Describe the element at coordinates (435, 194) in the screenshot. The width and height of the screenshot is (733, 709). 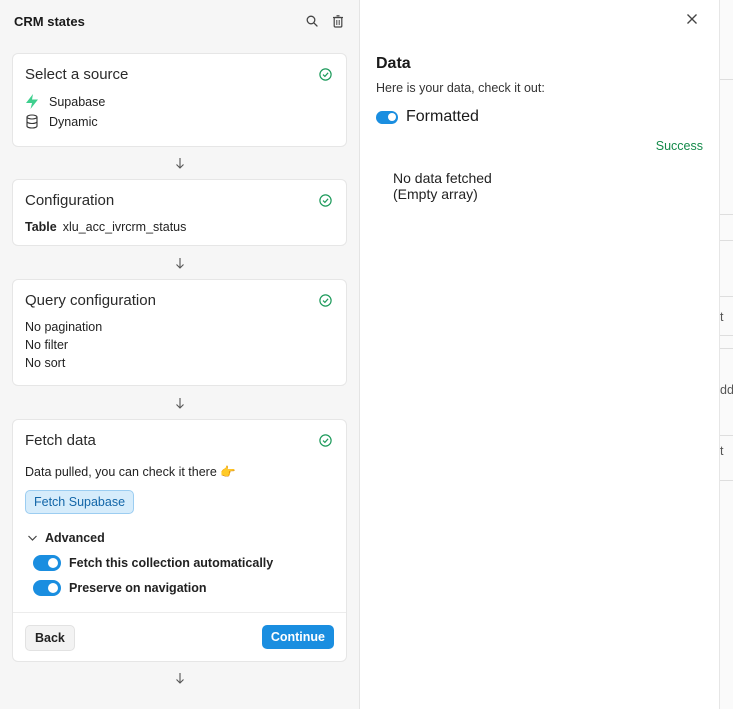
I see `empty-state-line: (Empty array)` at that location.